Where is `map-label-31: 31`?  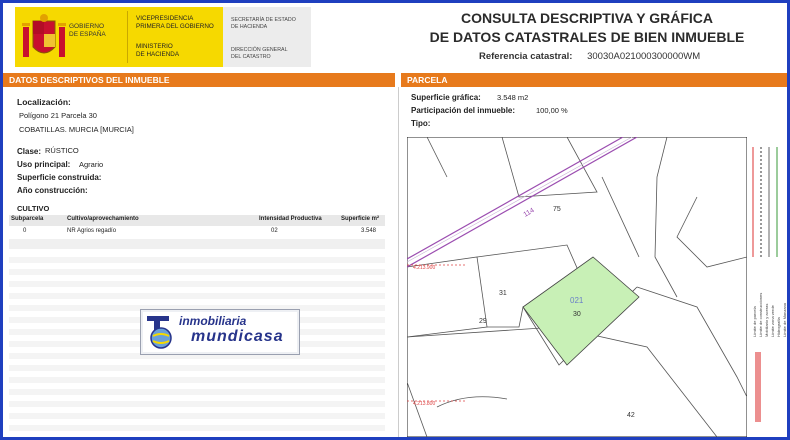 map-label-31: 31 is located at coordinates (503, 293).